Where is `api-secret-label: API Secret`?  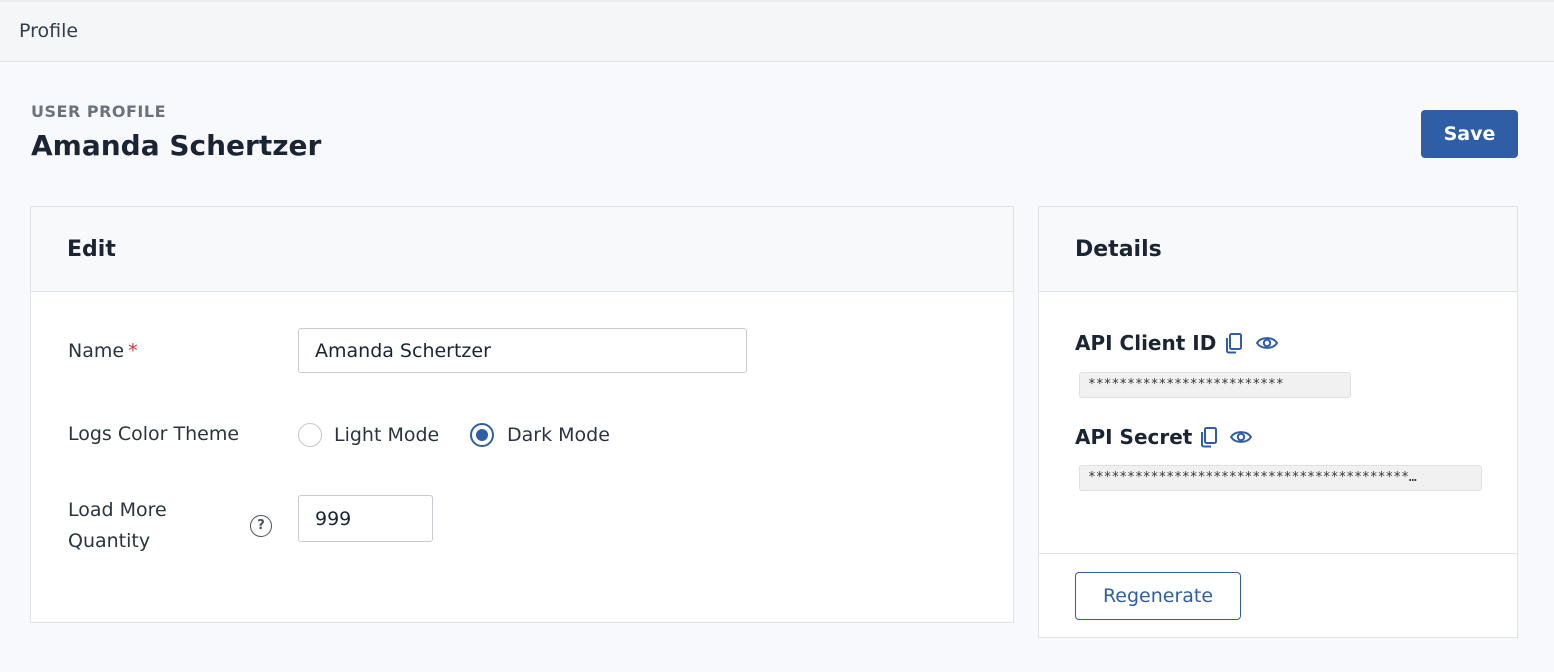 api-secret-label: API Secret is located at coordinates (1134, 437).